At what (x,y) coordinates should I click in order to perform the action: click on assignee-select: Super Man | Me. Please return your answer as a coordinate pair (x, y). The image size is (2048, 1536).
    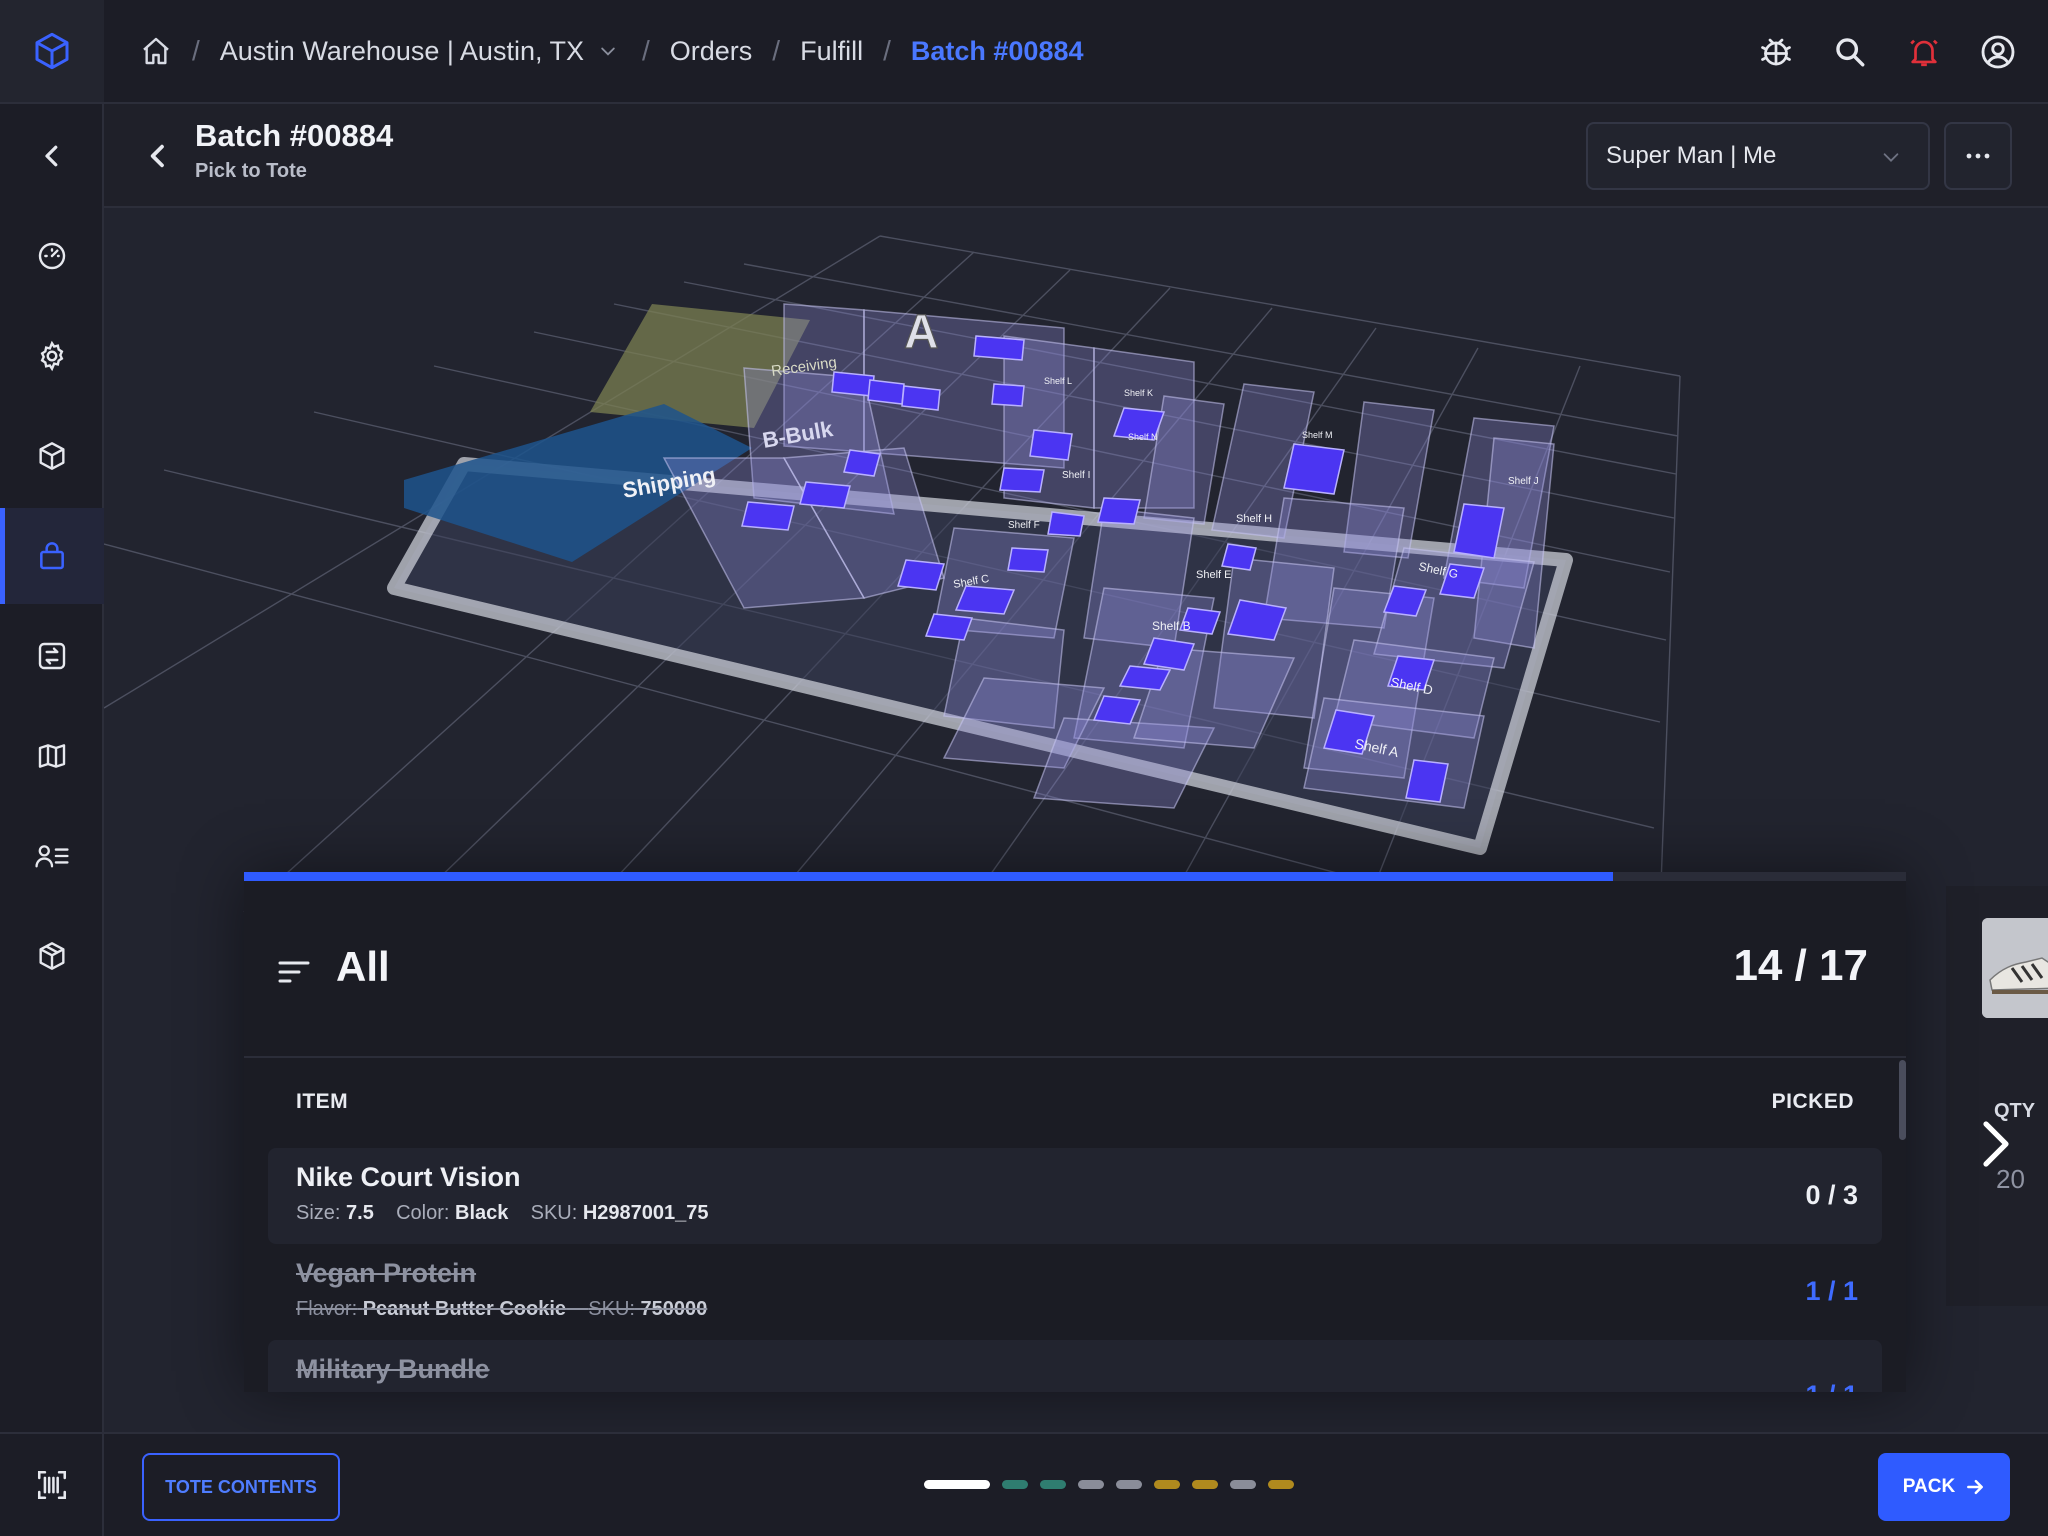
    Looking at the image, I should click on (1758, 156).